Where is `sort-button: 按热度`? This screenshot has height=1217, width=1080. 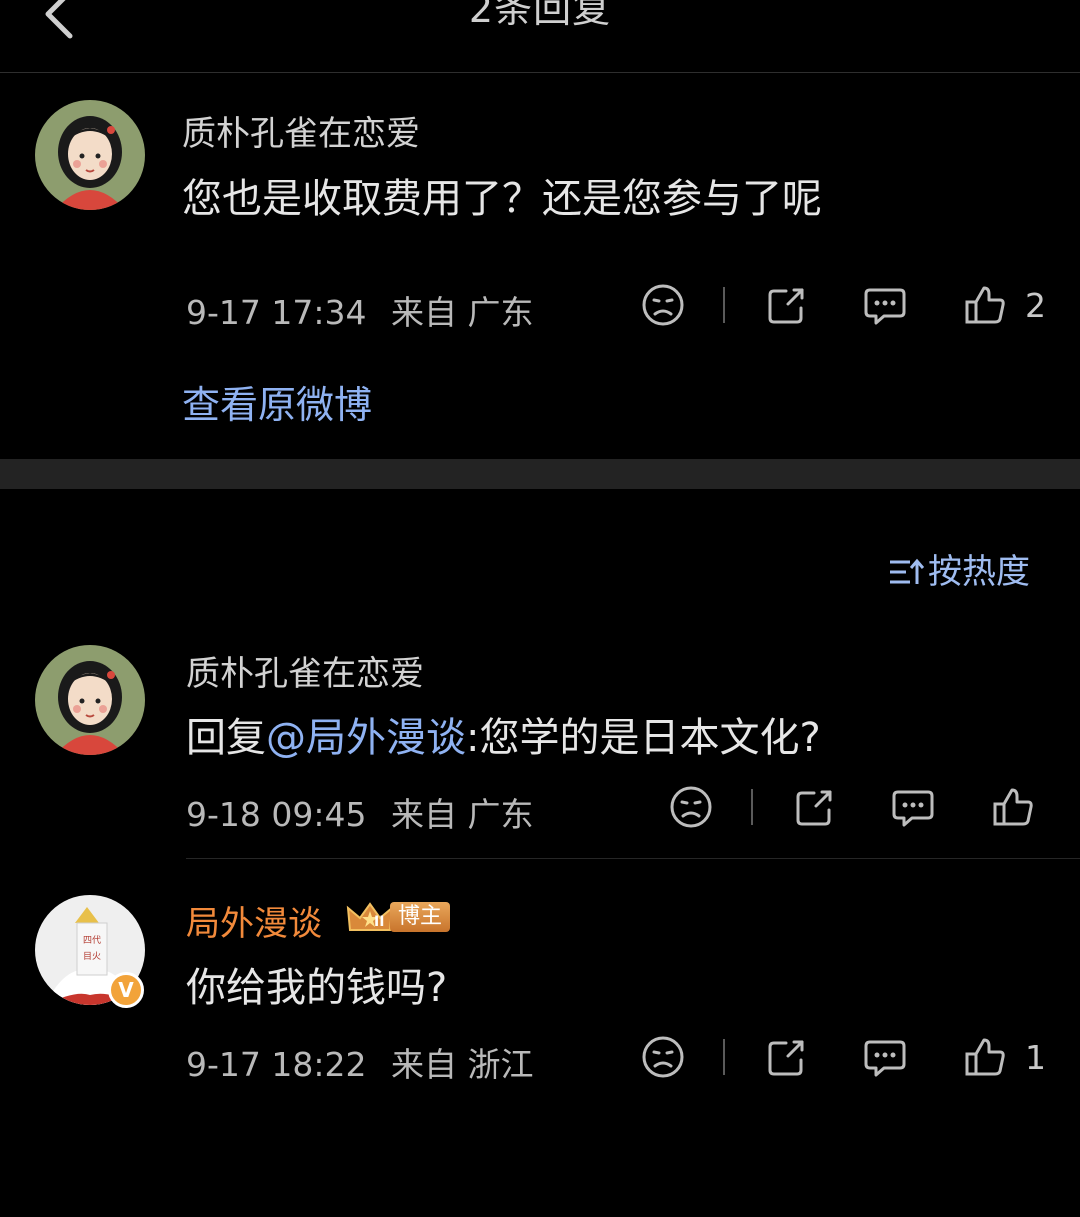 sort-button: 按热度 is located at coordinates (959, 568).